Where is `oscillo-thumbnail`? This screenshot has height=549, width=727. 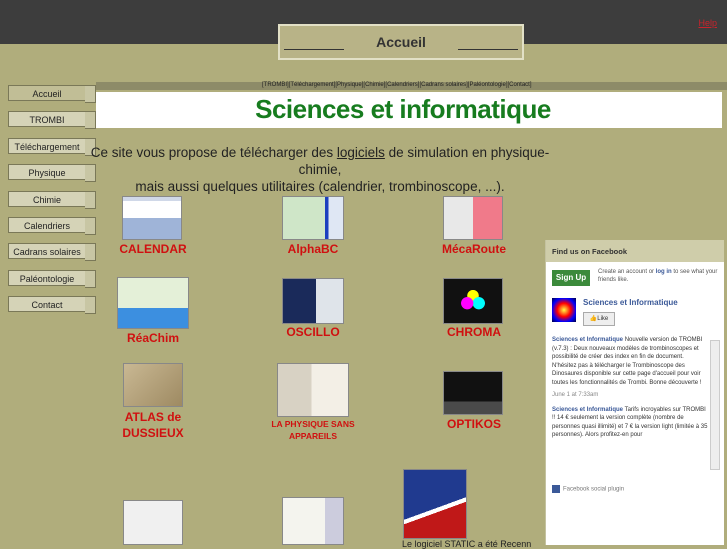 oscillo-thumbnail is located at coordinates (313, 301).